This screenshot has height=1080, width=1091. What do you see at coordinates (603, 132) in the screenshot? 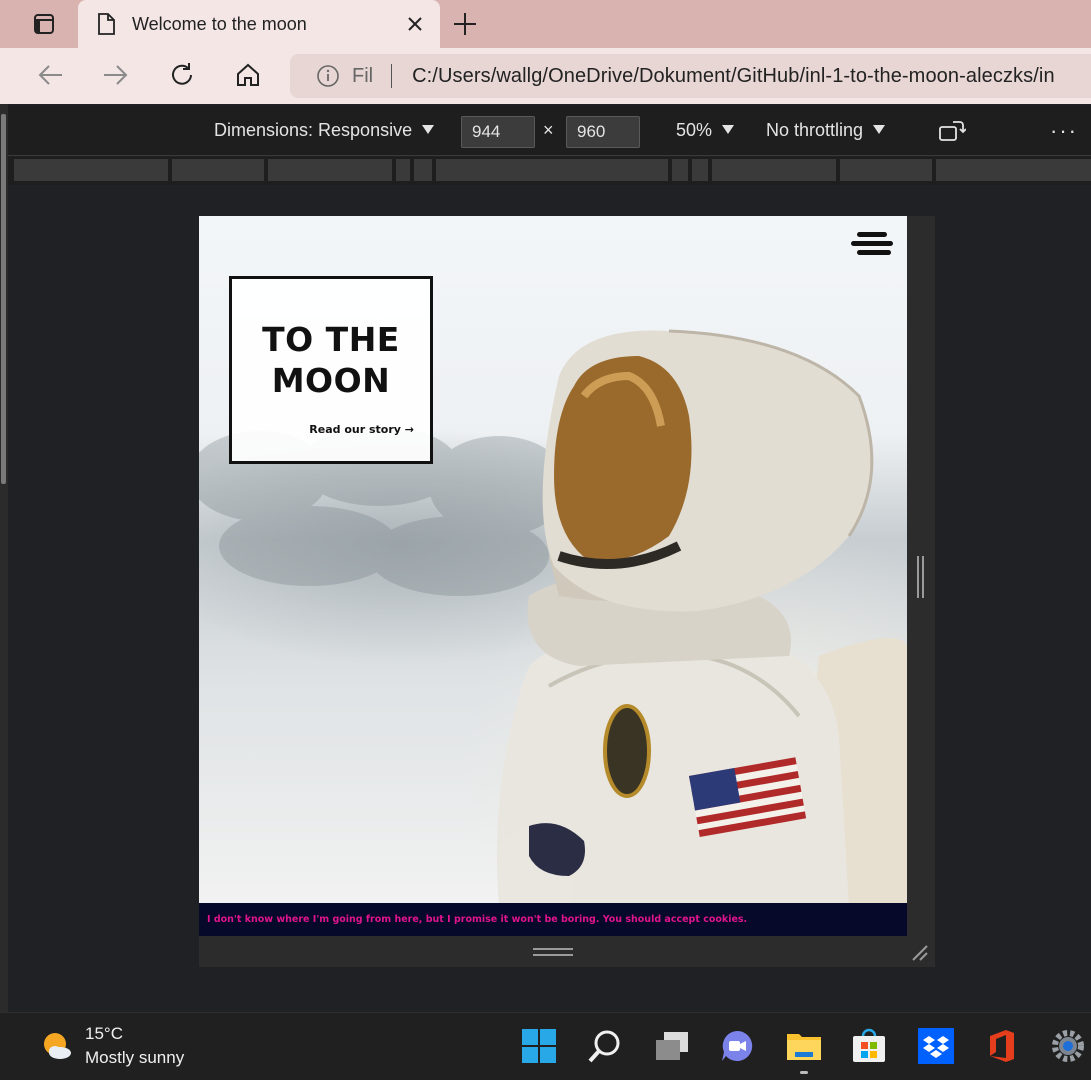
I see `height-input: 960` at bounding box center [603, 132].